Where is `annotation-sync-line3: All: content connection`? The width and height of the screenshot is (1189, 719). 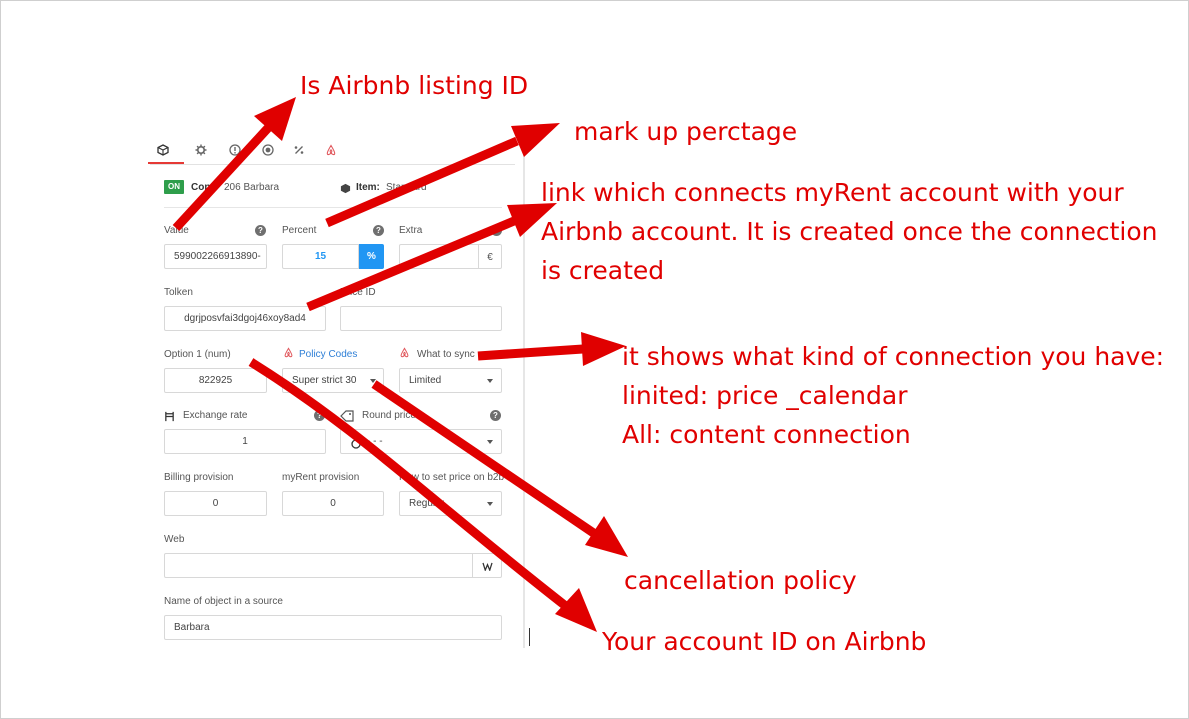 annotation-sync-line3: All: content connection is located at coordinates (766, 434).